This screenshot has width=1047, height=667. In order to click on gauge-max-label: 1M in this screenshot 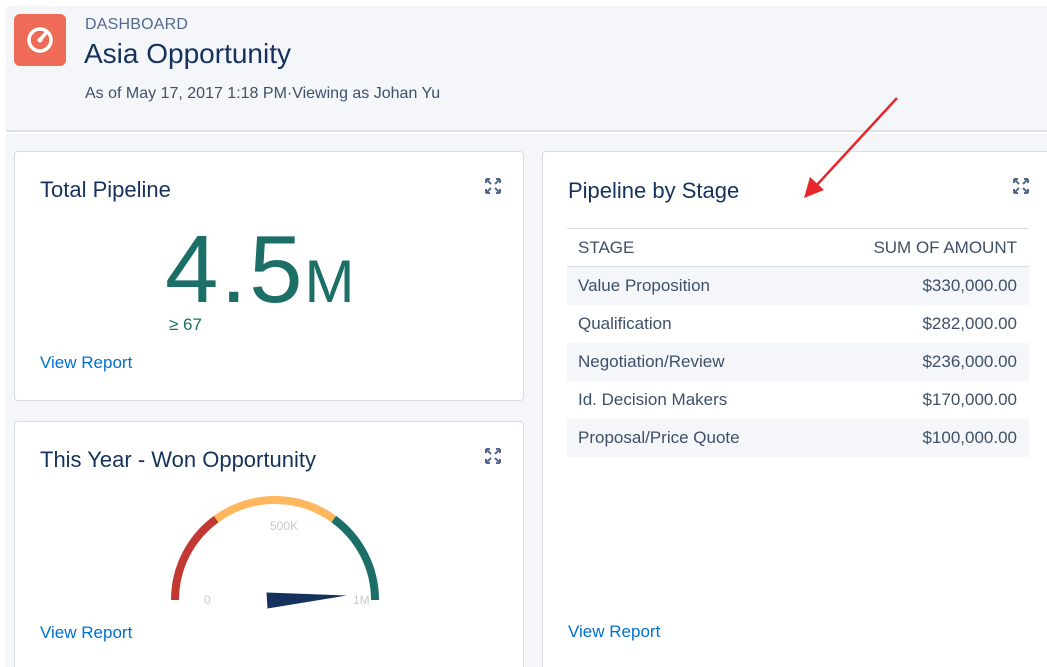, I will do `click(361, 600)`.